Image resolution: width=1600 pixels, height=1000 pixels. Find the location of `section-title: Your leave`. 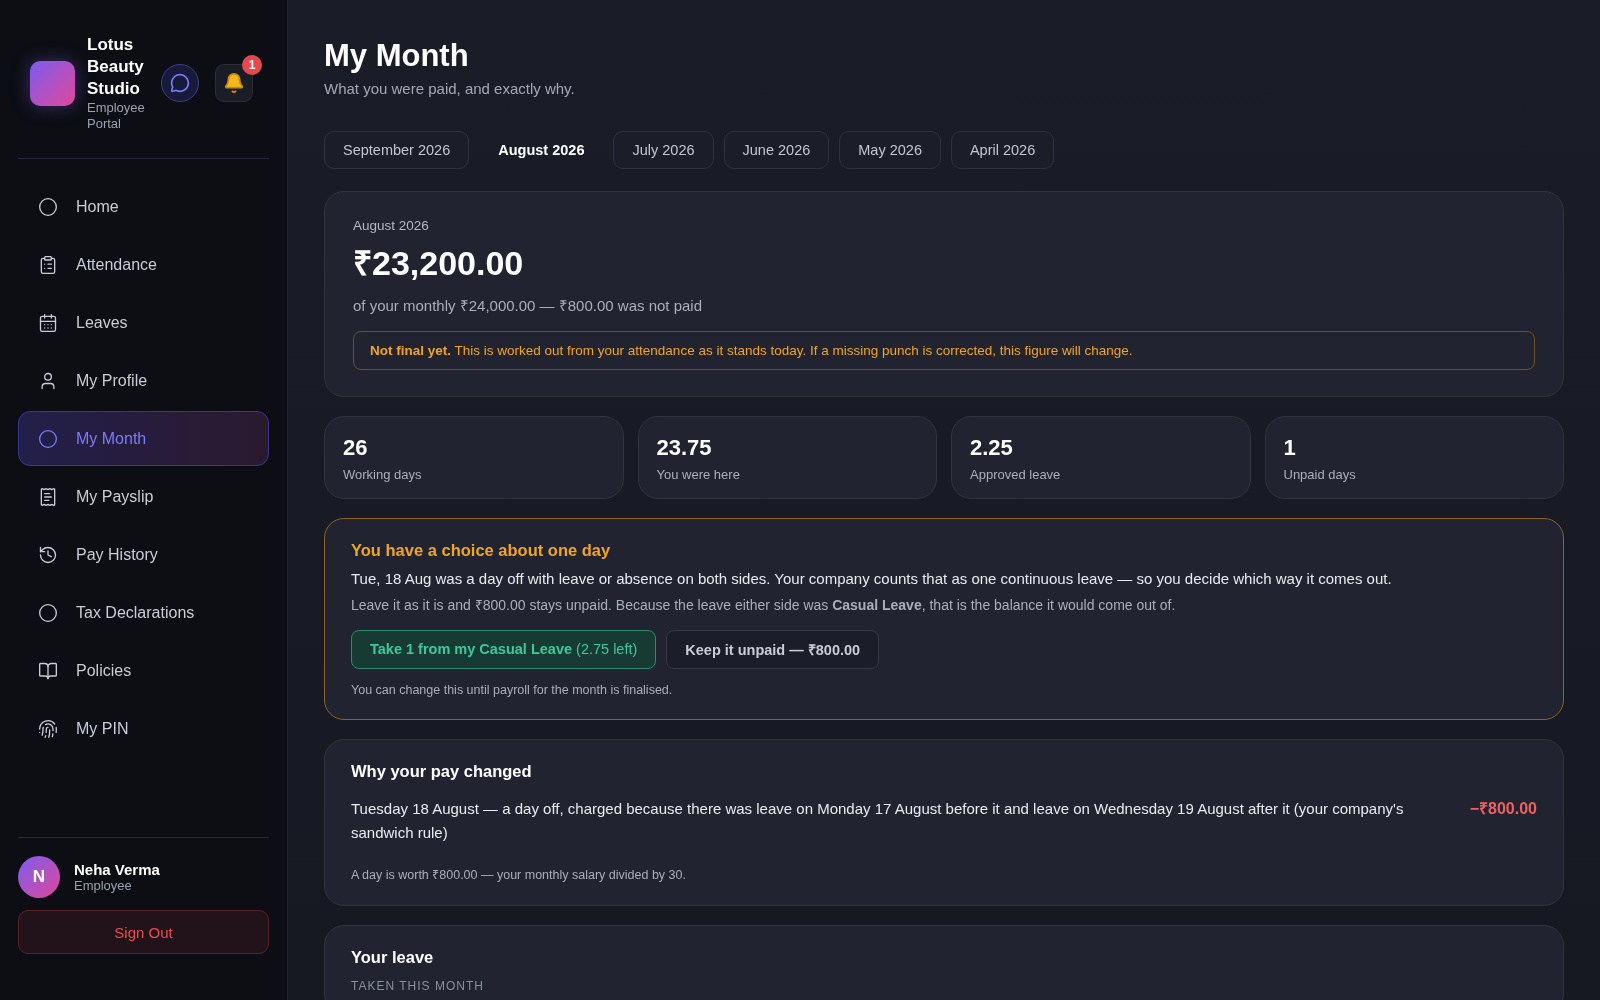

section-title: Your leave is located at coordinates (393, 957).